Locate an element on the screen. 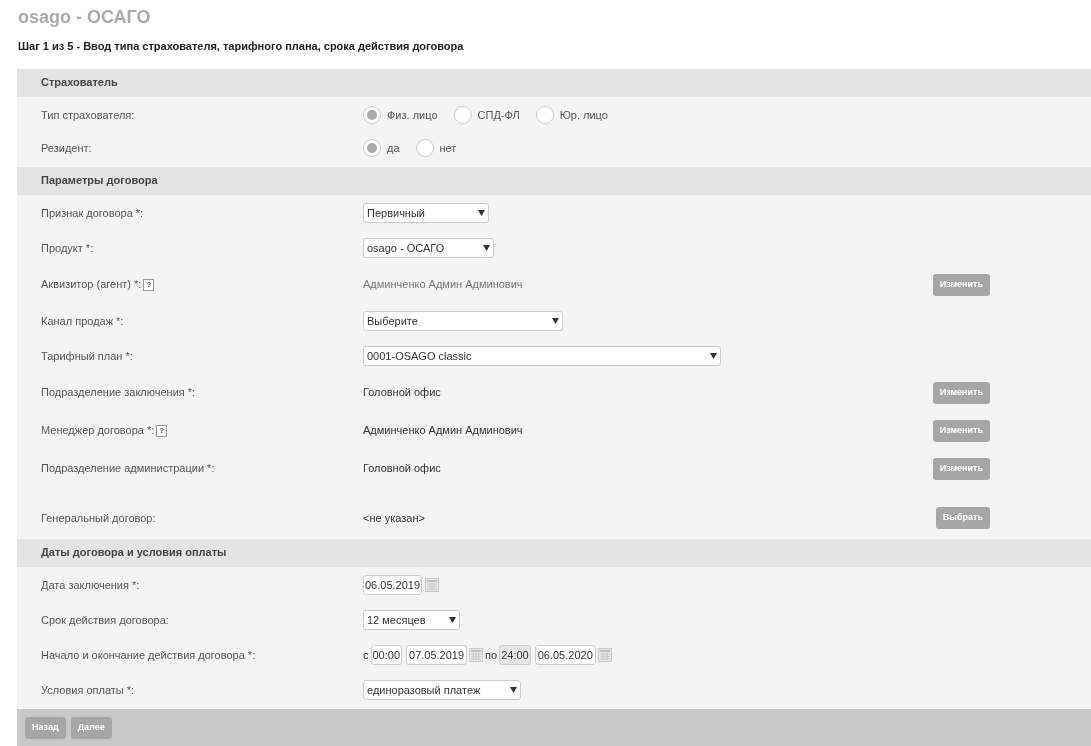 The image size is (1091, 746). select-dropdown: 12 месяцев is located at coordinates (411, 620).